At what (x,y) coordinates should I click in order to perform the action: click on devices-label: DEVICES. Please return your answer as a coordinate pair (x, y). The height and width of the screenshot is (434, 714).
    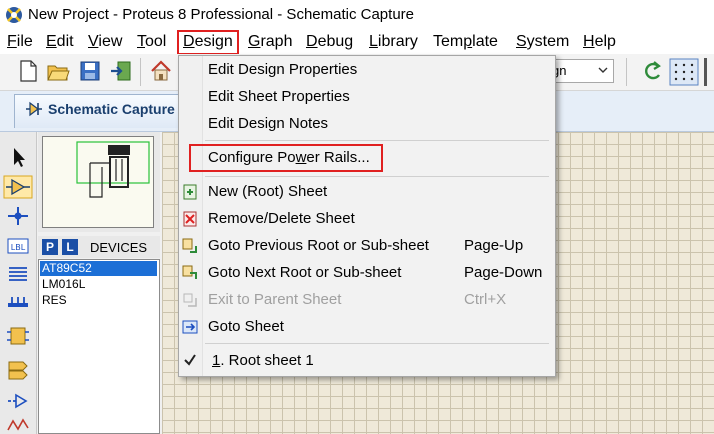
    Looking at the image, I should click on (119, 247).